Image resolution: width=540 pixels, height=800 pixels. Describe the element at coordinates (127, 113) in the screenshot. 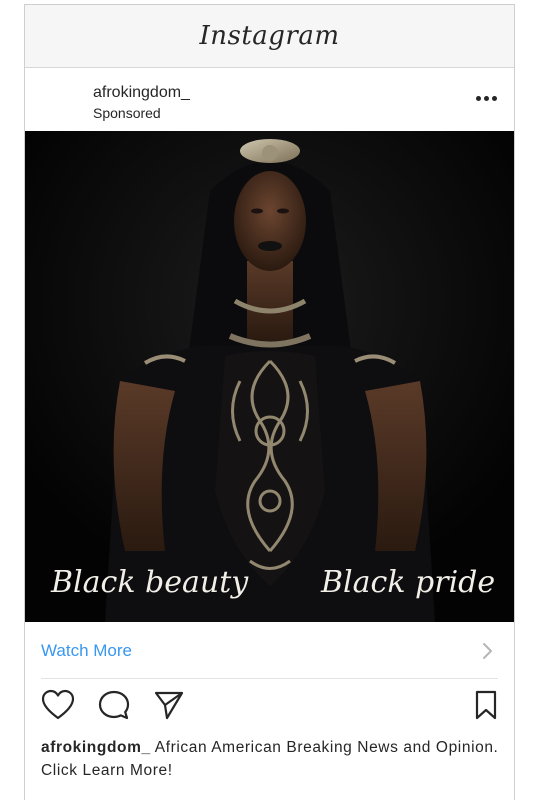

I see `sponsored-label: Sponsored` at that location.